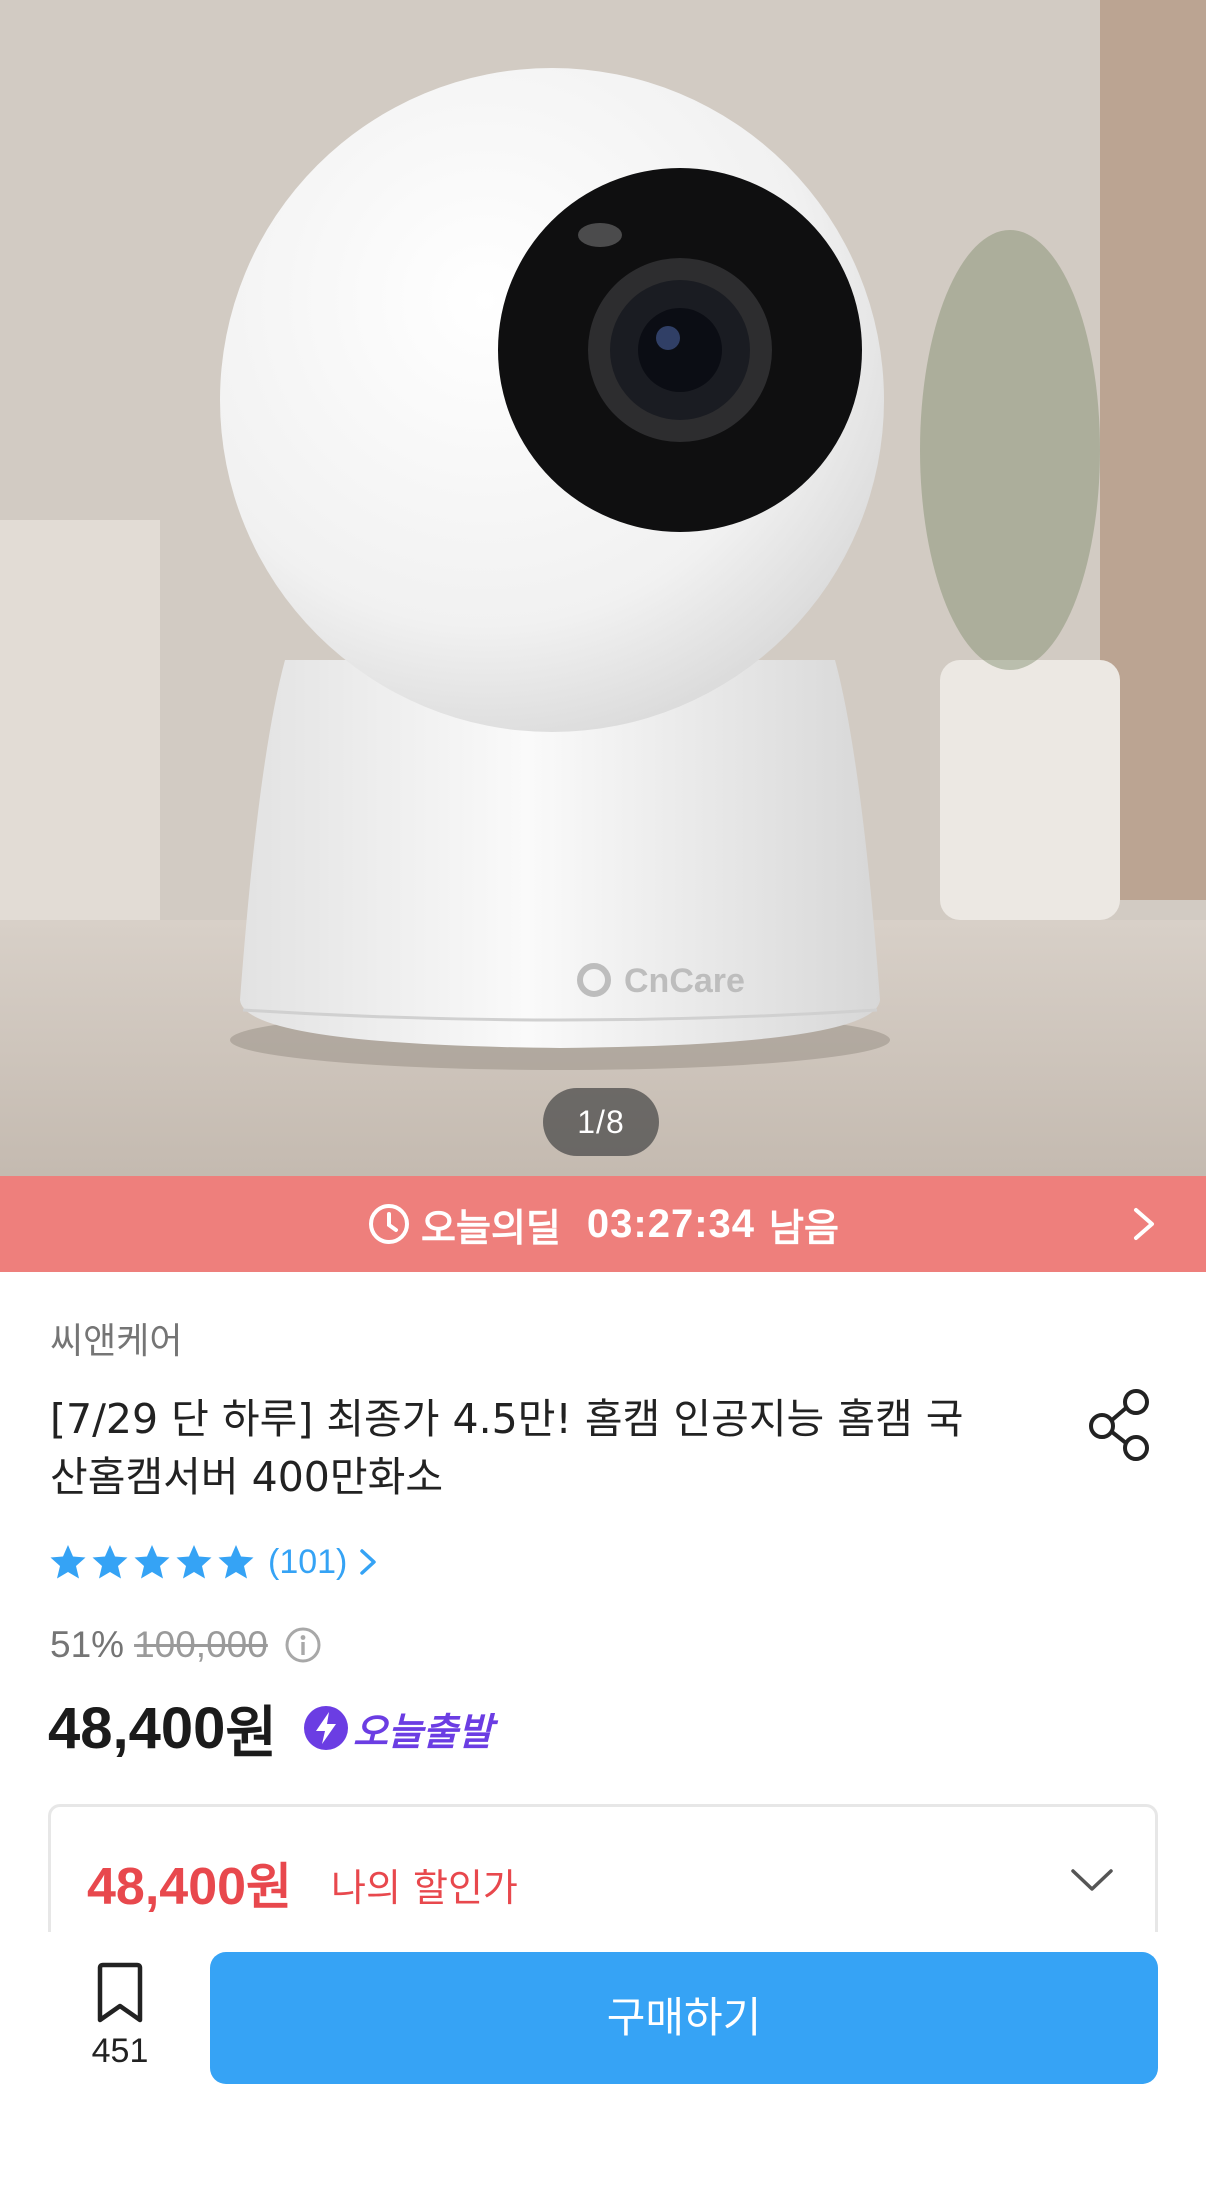 This screenshot has height=2204, width=1206. I want to click on original-price: 100,000, so click(201, 1644).